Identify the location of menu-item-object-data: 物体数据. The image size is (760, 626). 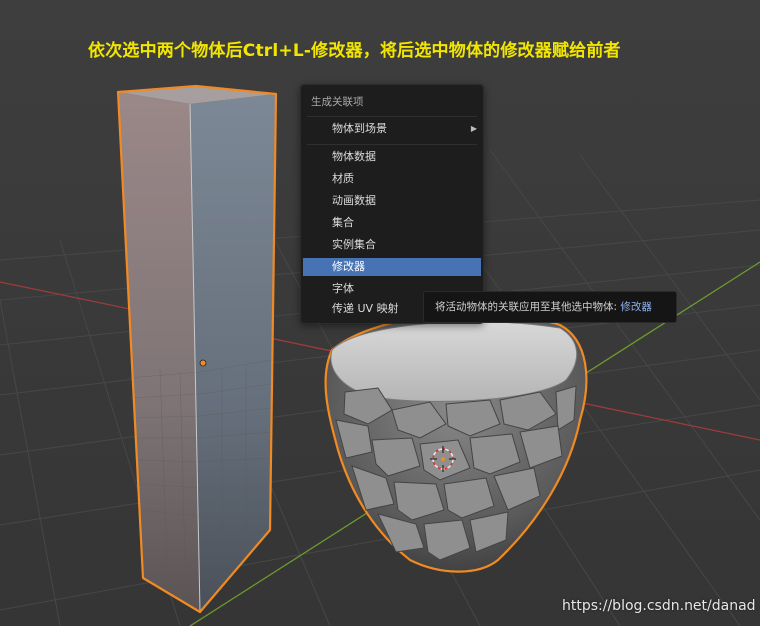
(392, 157).